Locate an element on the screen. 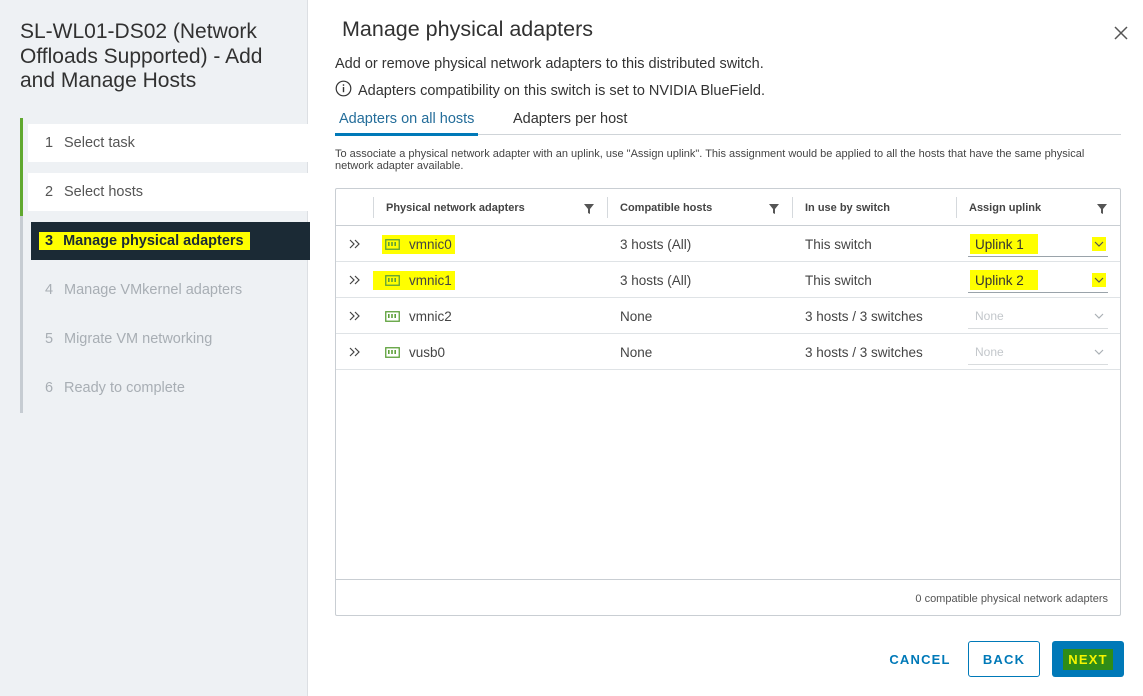  table-row: vusb0 None 3 hosts / 3 switches None is located at coordinates (728, 352).